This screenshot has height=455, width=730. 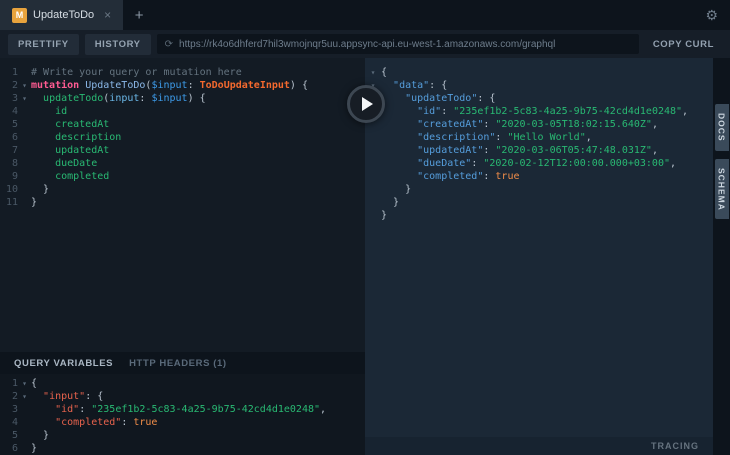 What do you see at coordinates (182, 448) in the screenshot?
I see `code-line: 6}` at bounding box center [182, 448].